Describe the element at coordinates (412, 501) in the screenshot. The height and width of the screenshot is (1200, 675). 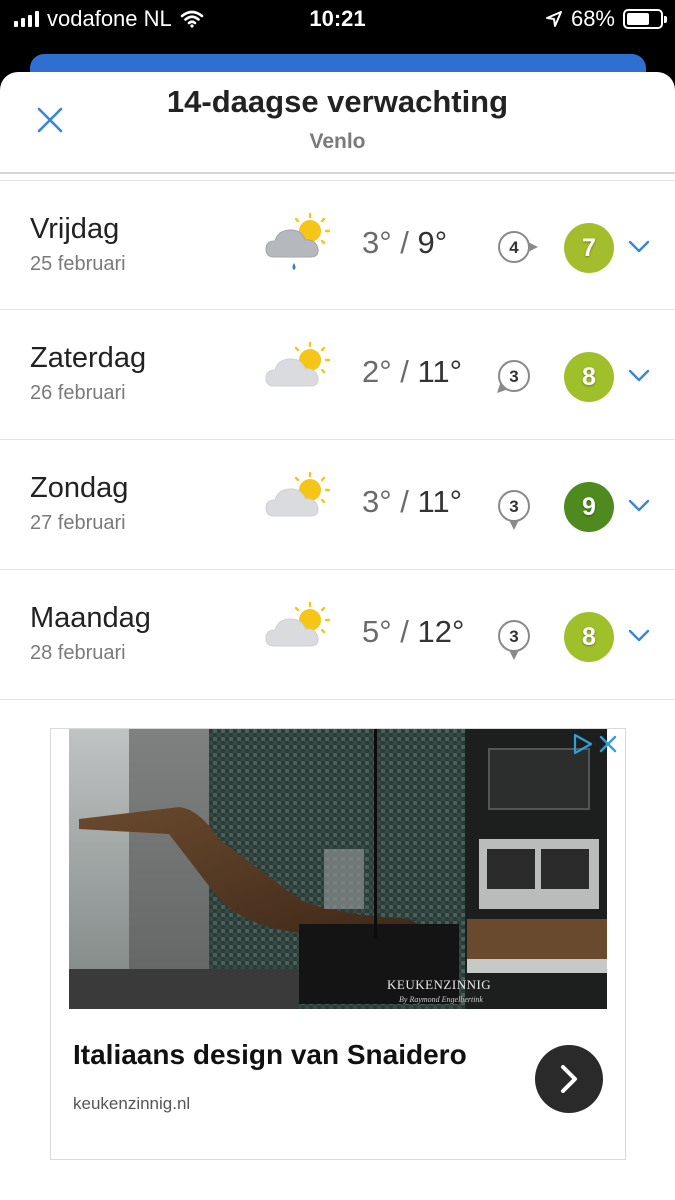
I see `temperature-range: 3° / 11°` at that location.